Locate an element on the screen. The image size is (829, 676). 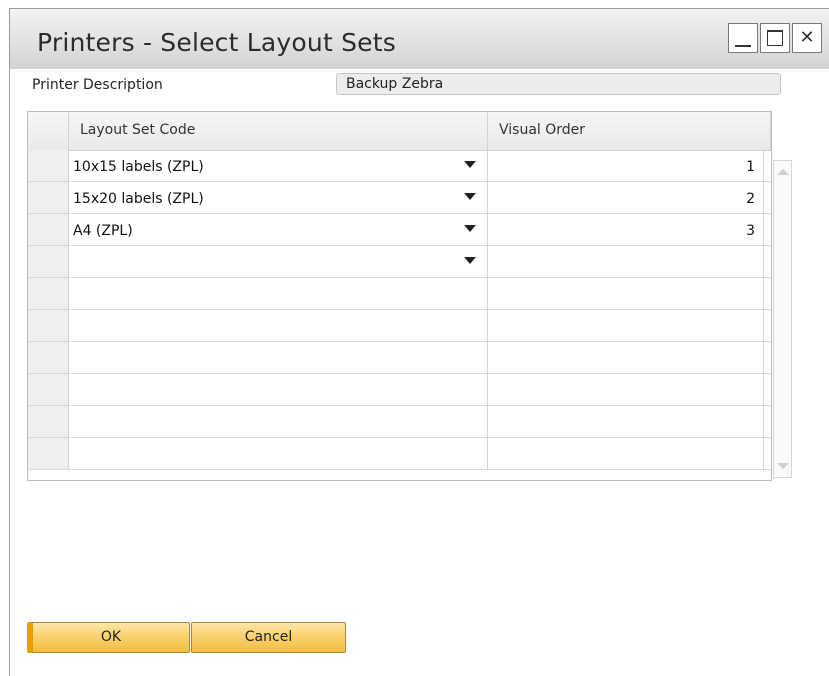
maximize-button is located at coordinates (775, 38).